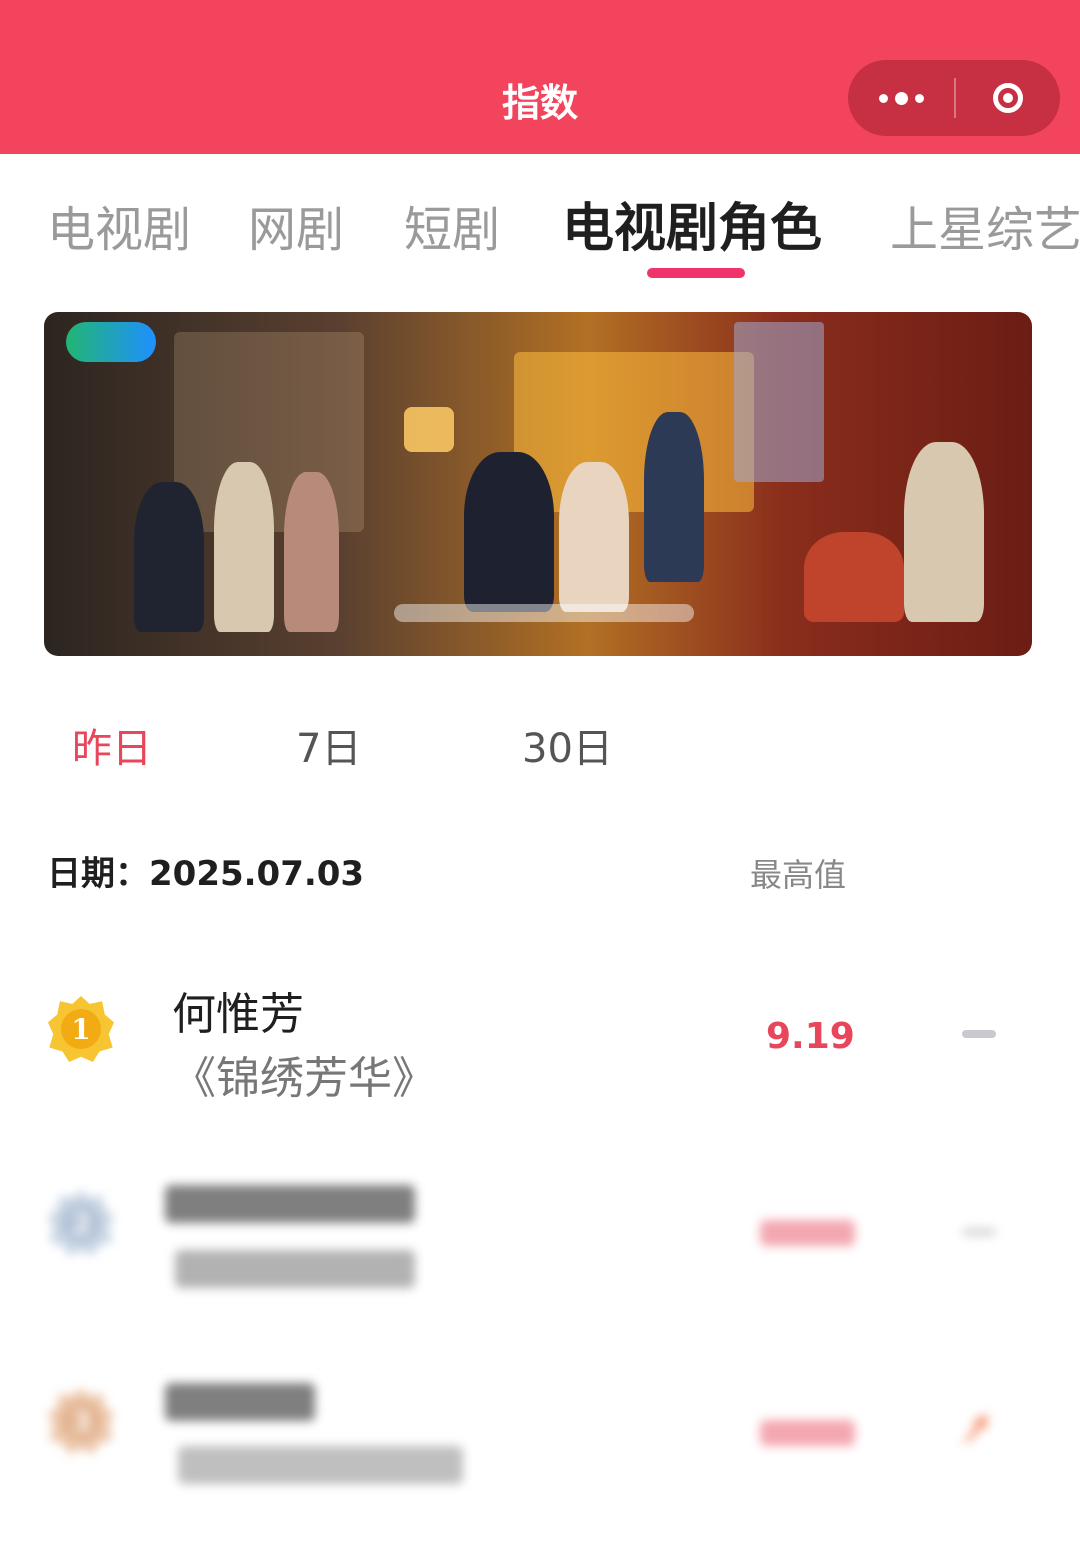 The width and height of the screenshot is (1080, 1544). I want to click on trend-up-icon, so click(974, 1429).